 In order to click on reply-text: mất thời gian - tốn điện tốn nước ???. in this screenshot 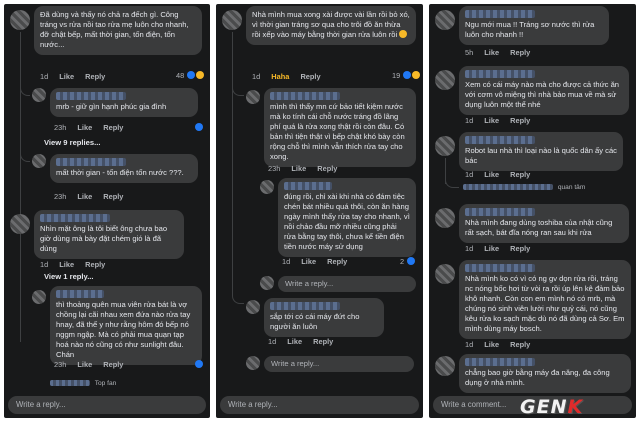, I will do `click(120, 172)`.